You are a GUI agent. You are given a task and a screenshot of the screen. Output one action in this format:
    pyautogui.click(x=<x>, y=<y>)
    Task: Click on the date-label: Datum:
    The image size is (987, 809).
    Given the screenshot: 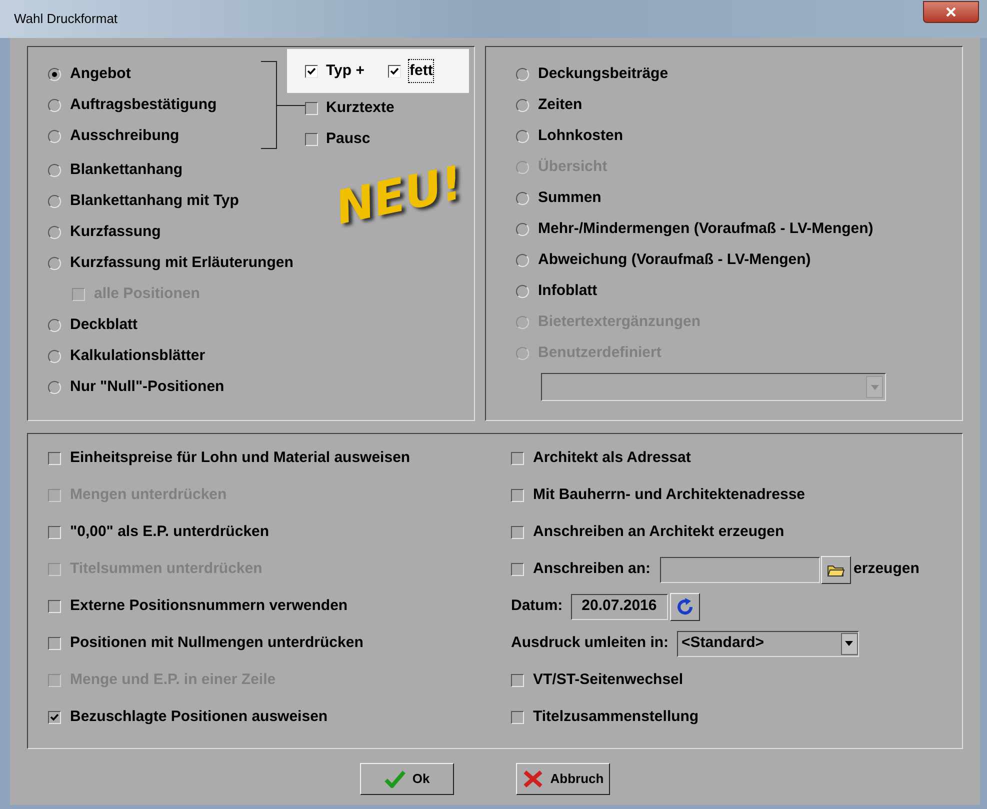 What is the action you would take?
    pyautogui.click(x=537, y=606)
    